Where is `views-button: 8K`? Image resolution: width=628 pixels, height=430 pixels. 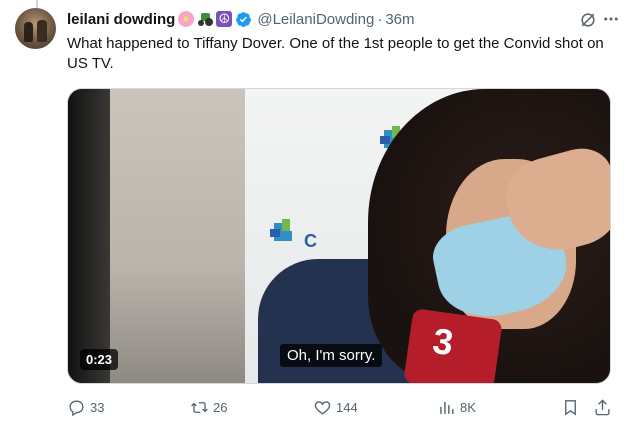 views-button: 8K is located at coordinates (456, 407).